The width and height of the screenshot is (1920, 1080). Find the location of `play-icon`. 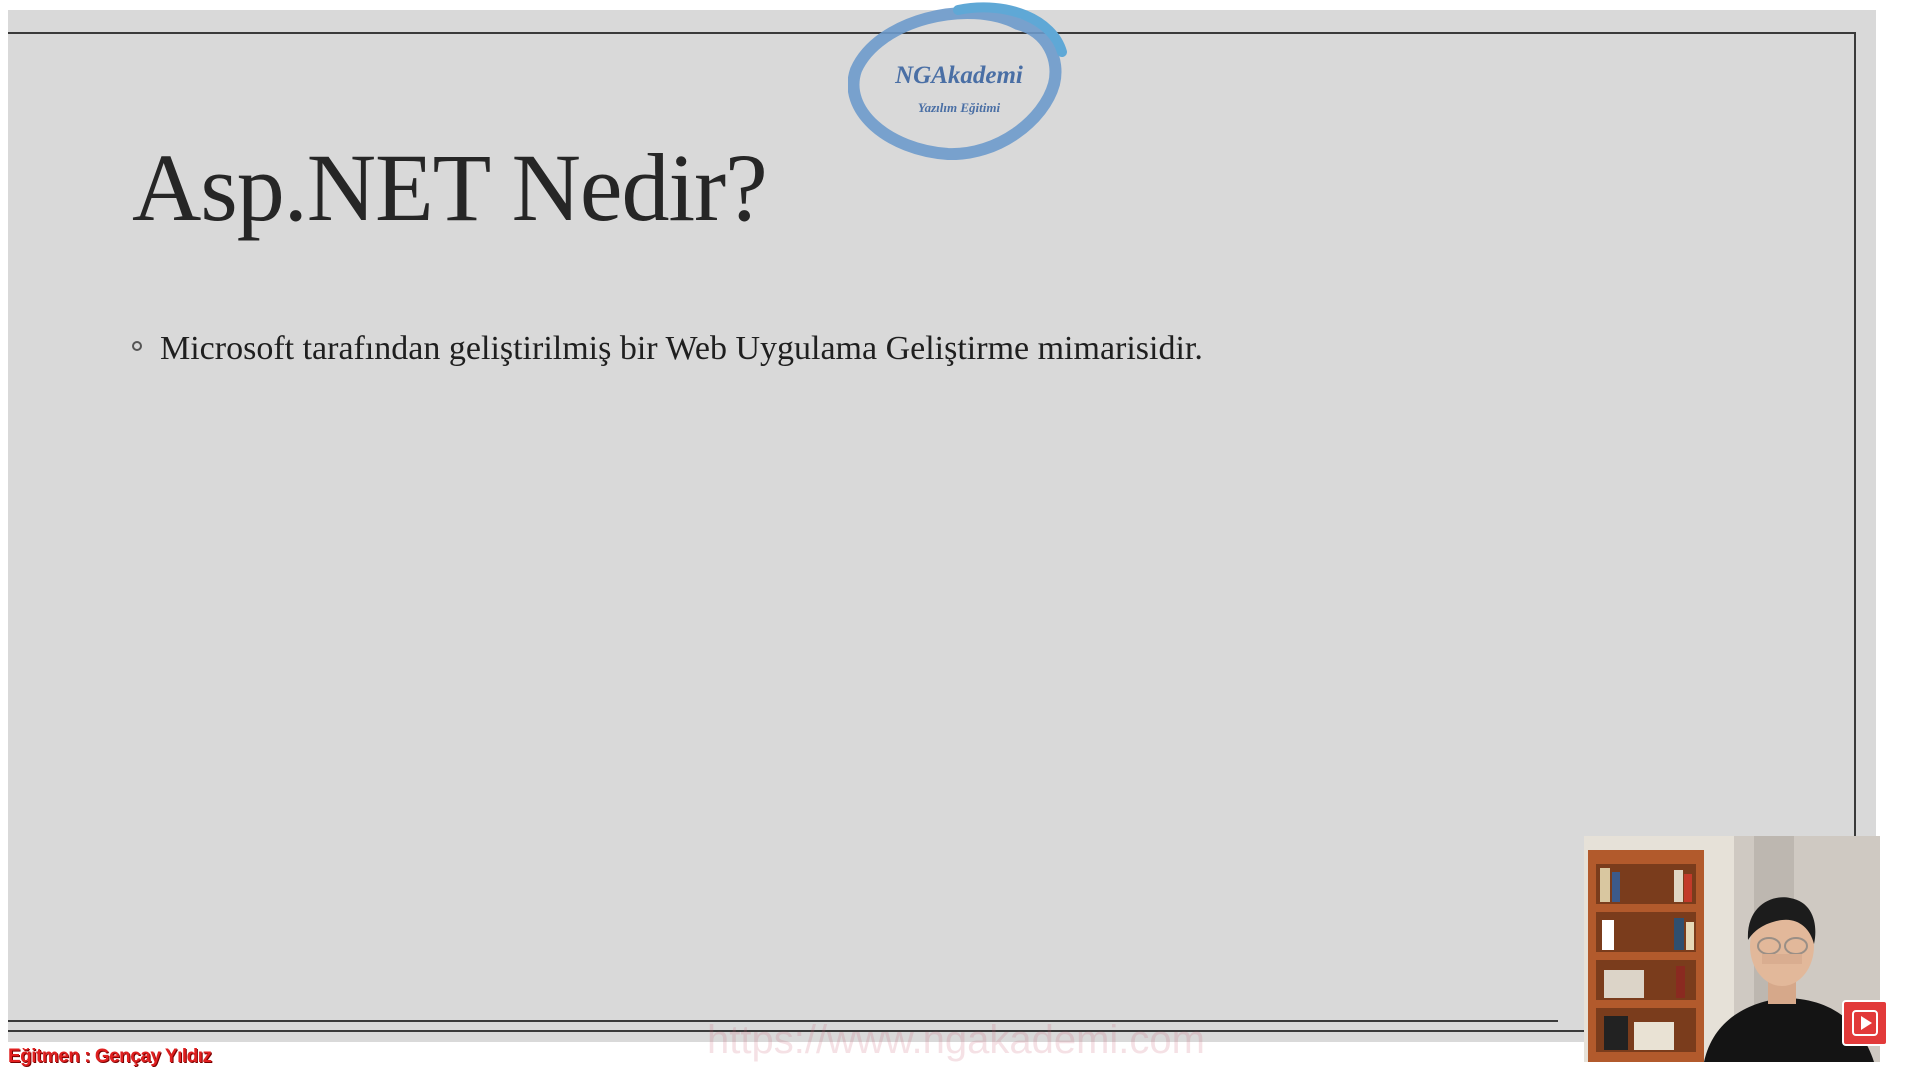

play-icon is located at coordinates (1865, 1023).